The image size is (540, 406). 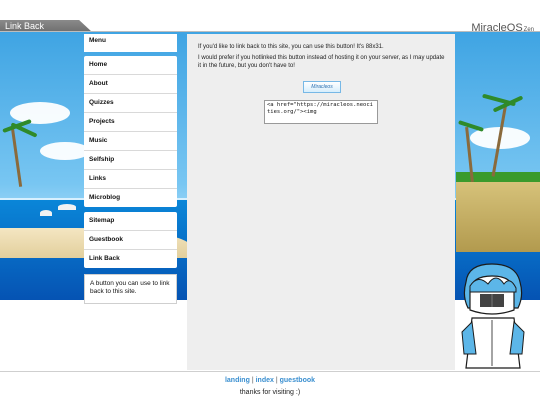 I want to click on sidebar-header: Menu, so click(x=130, y=43).